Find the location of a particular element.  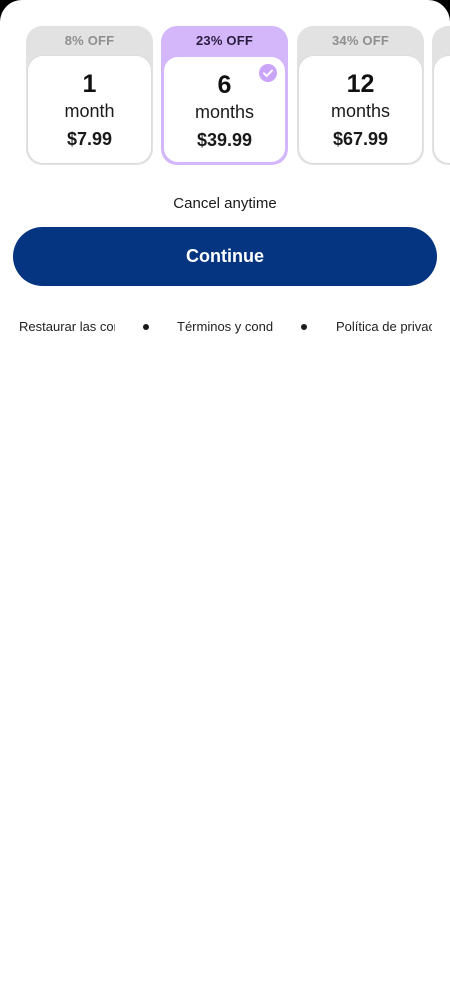

restore-purchases-link: Restaurar las compras is located at coordinates (67, 327).